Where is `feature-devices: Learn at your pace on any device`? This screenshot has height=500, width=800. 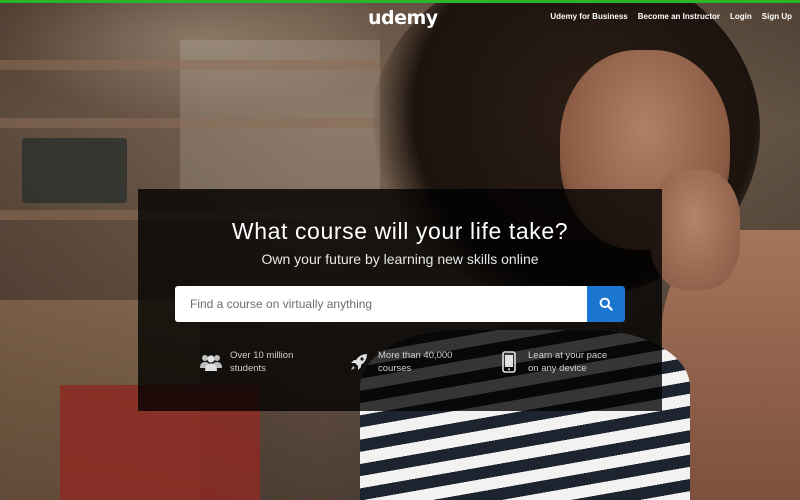 feature-devices: Learn at your pace on any device is located at coordinates (554, 362).